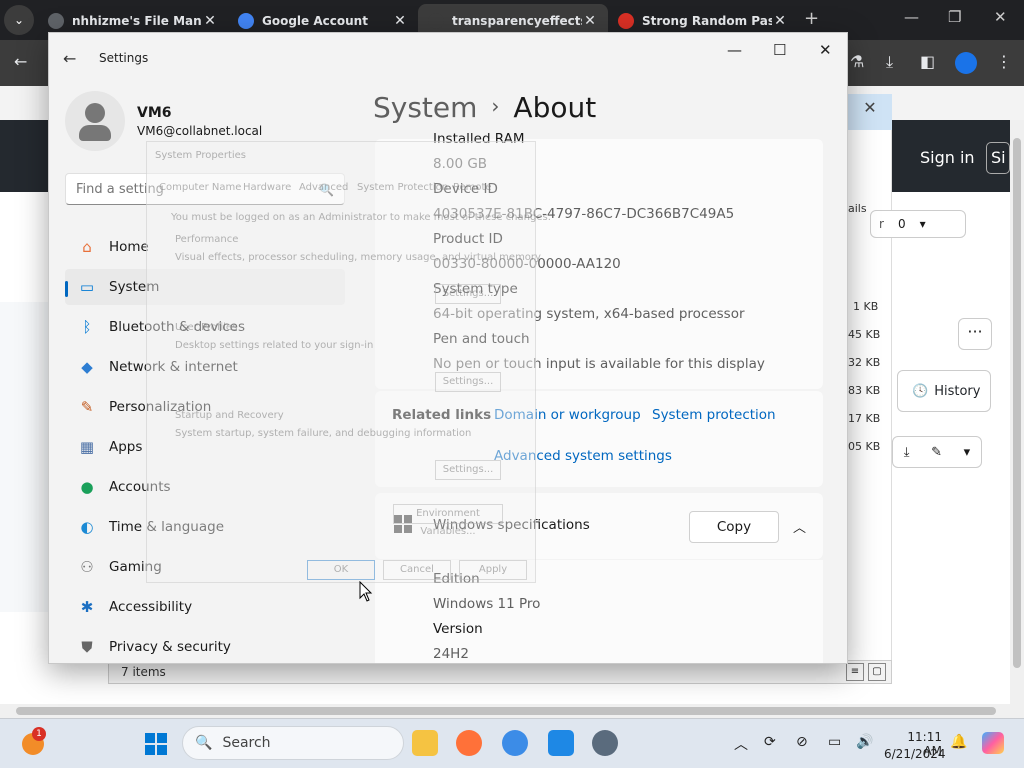 The width and height of the screenshot is (1024, 768). What do you see at coordinates (958, 742) in the screenshot?
I see `bell-icon: 🔔` at bounding box center [958, 742].